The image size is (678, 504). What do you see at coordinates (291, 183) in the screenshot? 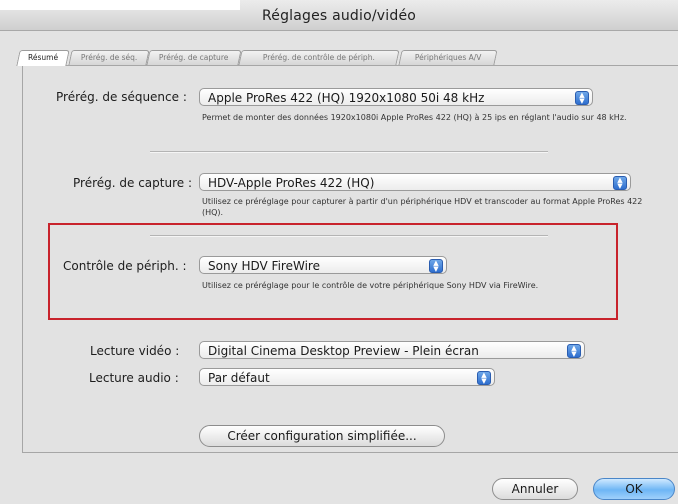
I see `capture-preset-value: HDV-Apple ProRes 422 (HQ)` at bounding box center [291, 183].